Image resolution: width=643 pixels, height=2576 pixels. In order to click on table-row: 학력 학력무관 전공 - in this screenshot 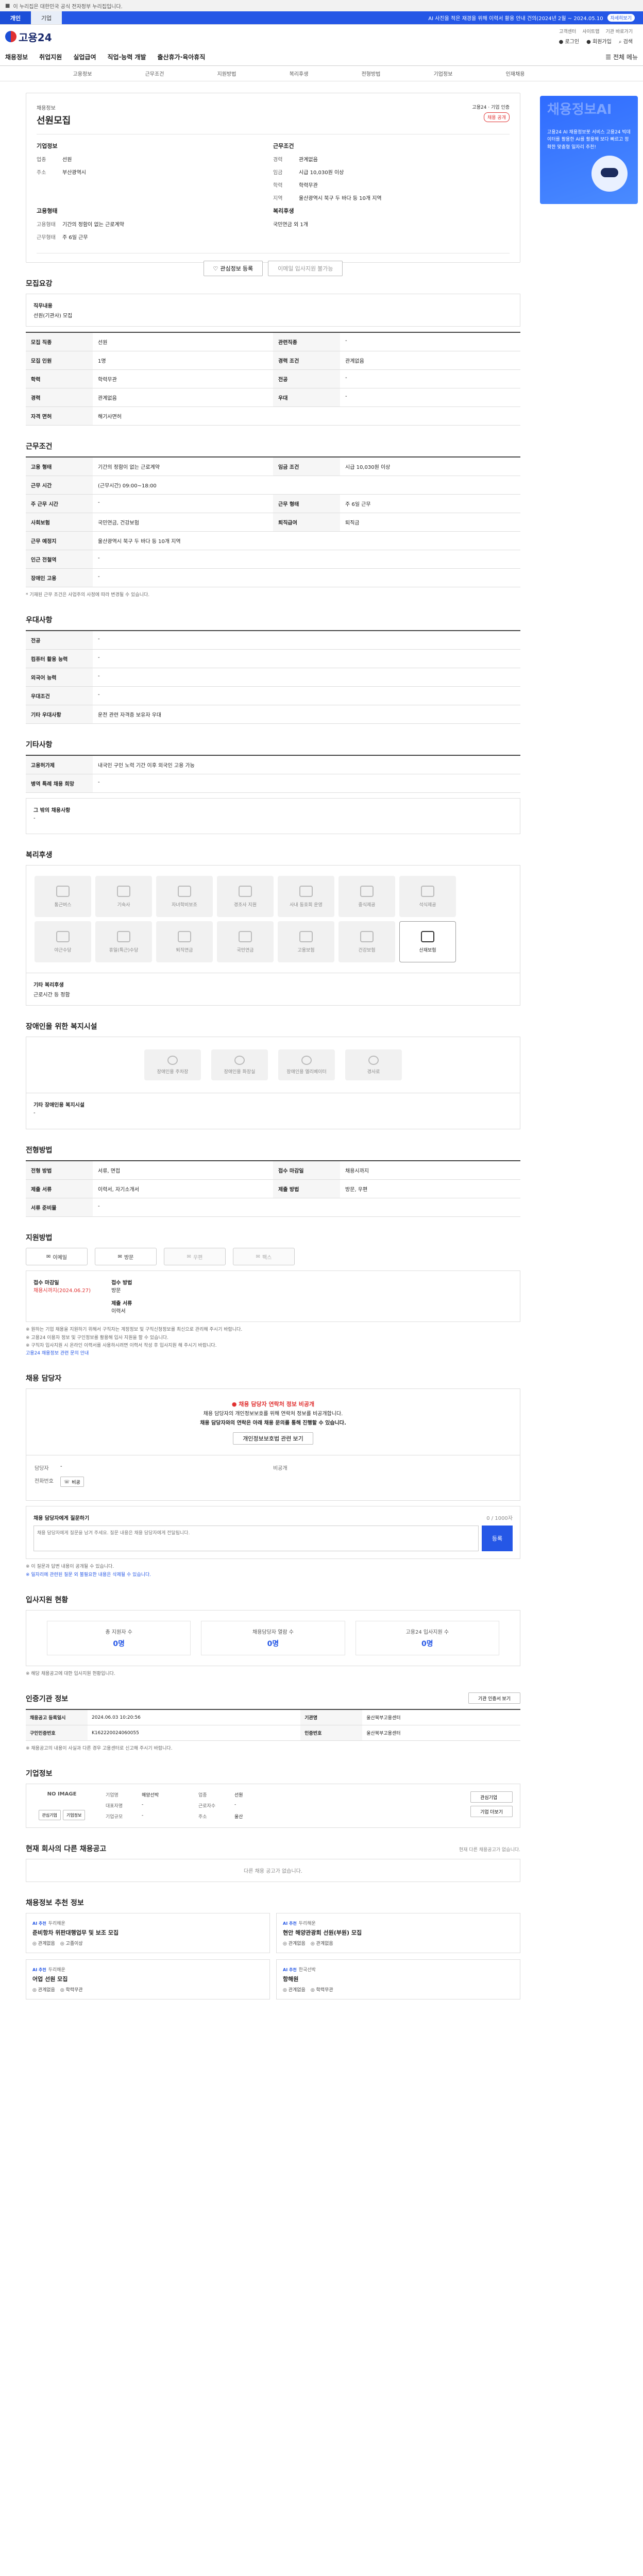, I will do `click(273, 378)`.